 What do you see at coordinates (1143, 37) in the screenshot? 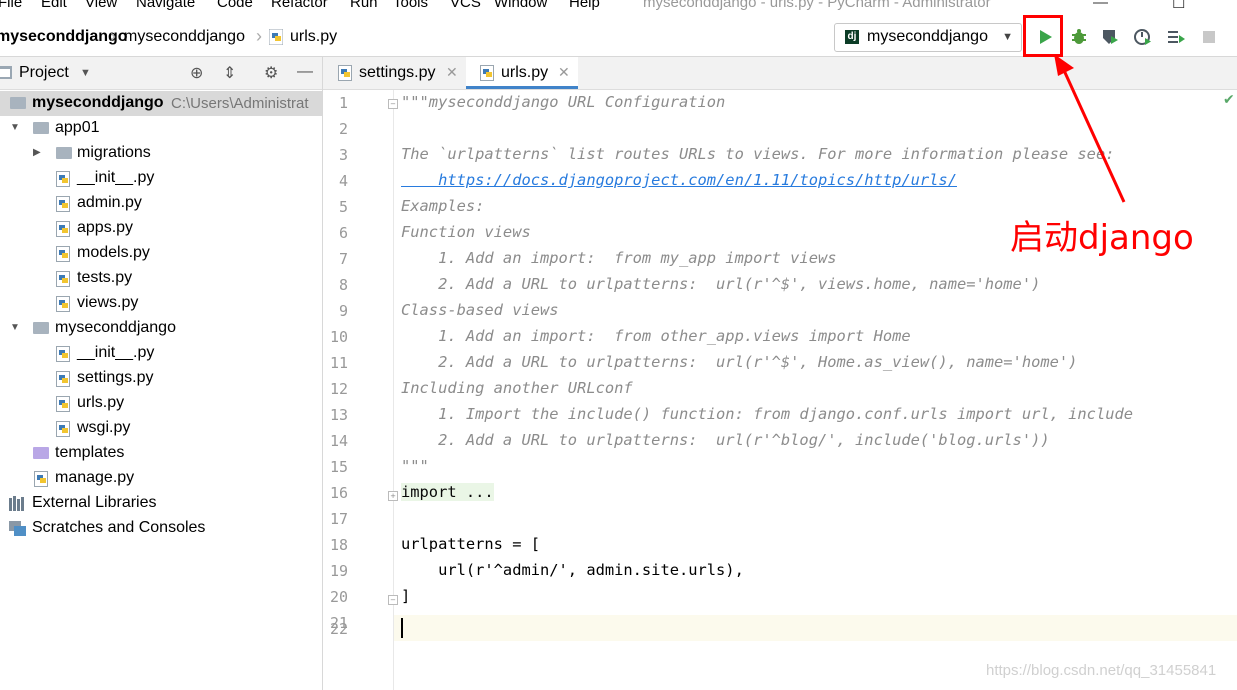
I see `profile-icon` at bounding box center [1143, 37].